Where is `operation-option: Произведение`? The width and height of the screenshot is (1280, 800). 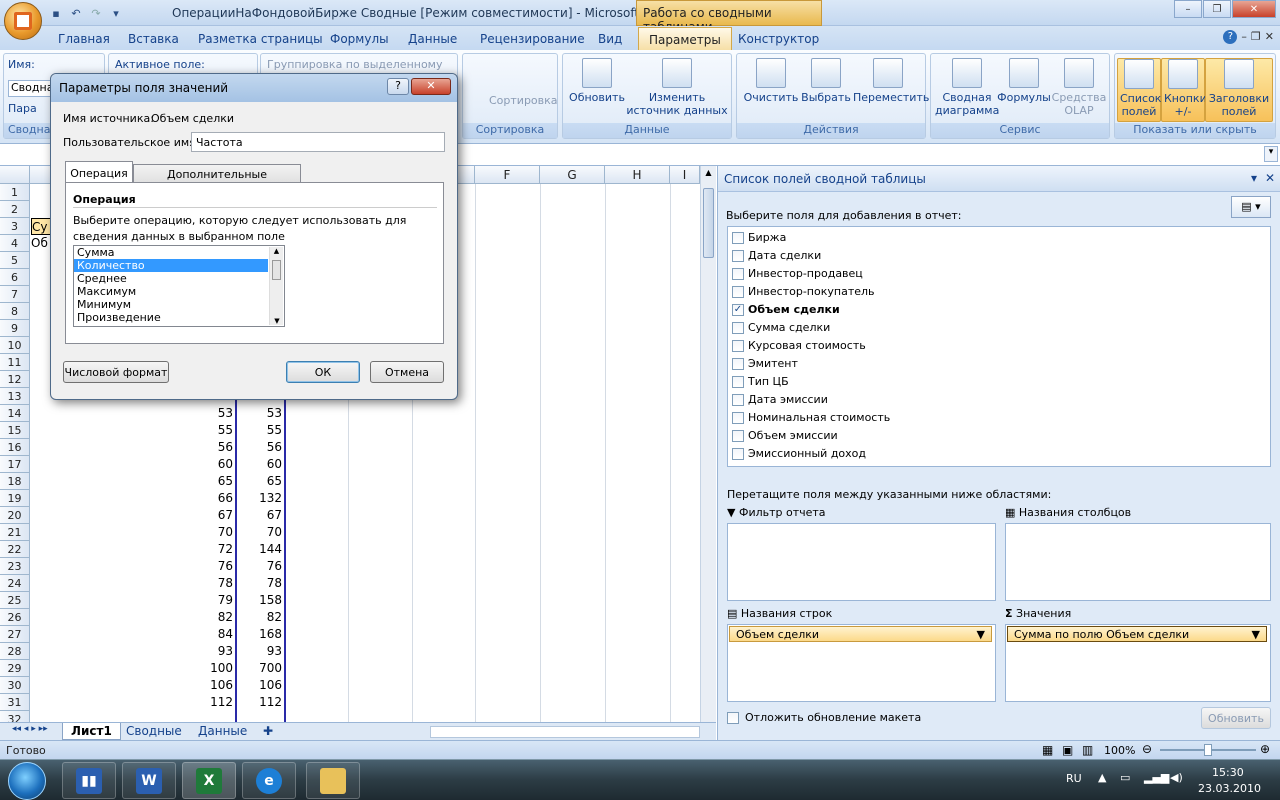
operation-option: Произведение is located at coordinates (171, 317).